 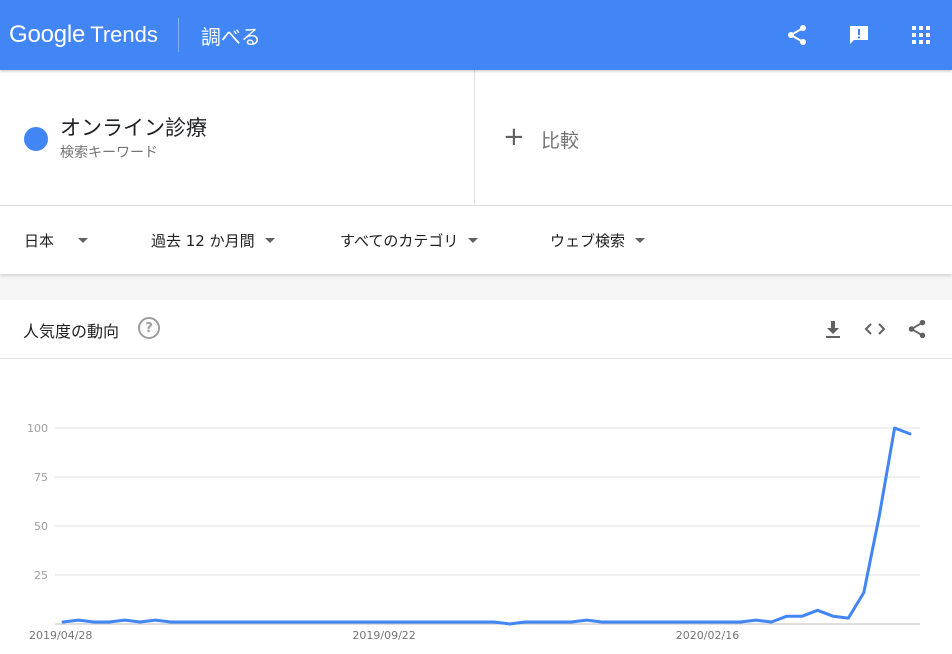 I want to click on feedback-icon, so click(x=859, y=35).